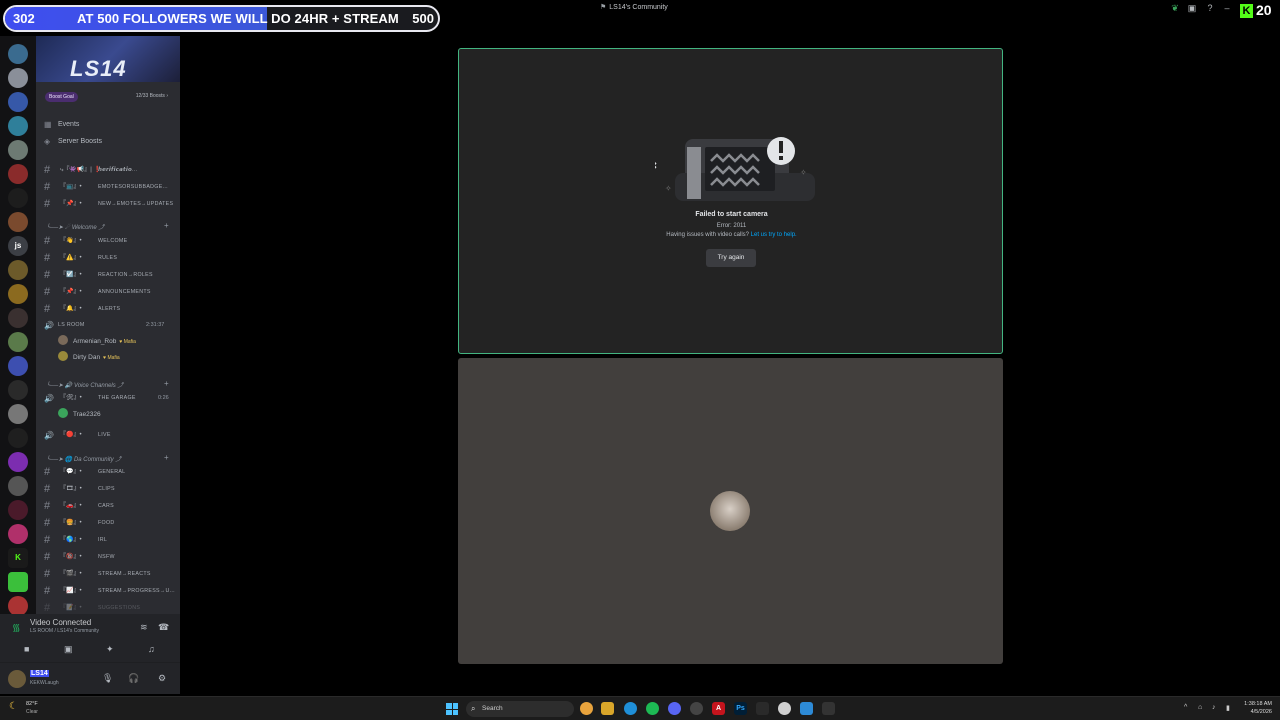 The height and width of the screenshot is (720, 1280). What do you see at coordinates (1175, 8) in the screenshot?
I see `nitro-leaf-icon: ❦` at bounding box center [1175, 8].